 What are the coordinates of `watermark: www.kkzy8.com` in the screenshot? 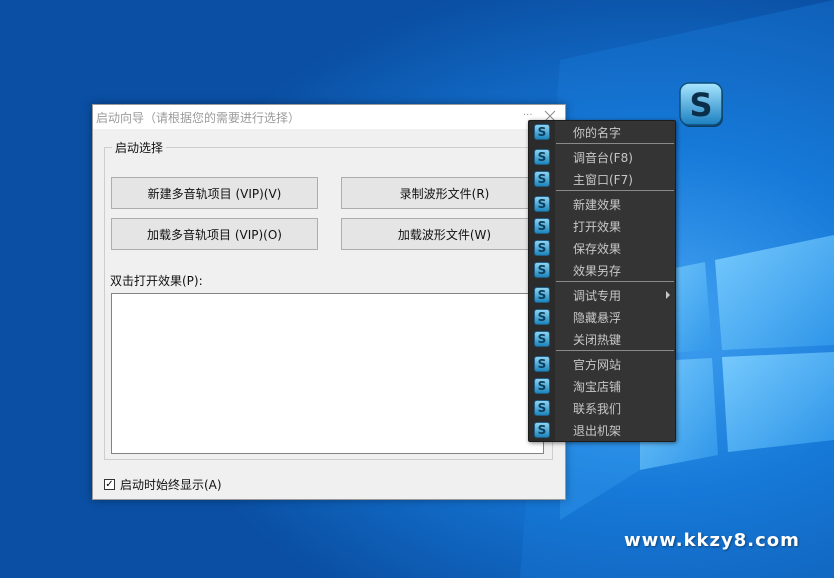 It's located at (712, 540).